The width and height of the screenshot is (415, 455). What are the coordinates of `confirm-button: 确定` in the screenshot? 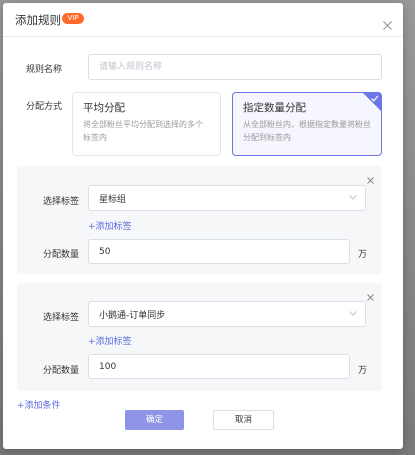 It's located at (154, 420).